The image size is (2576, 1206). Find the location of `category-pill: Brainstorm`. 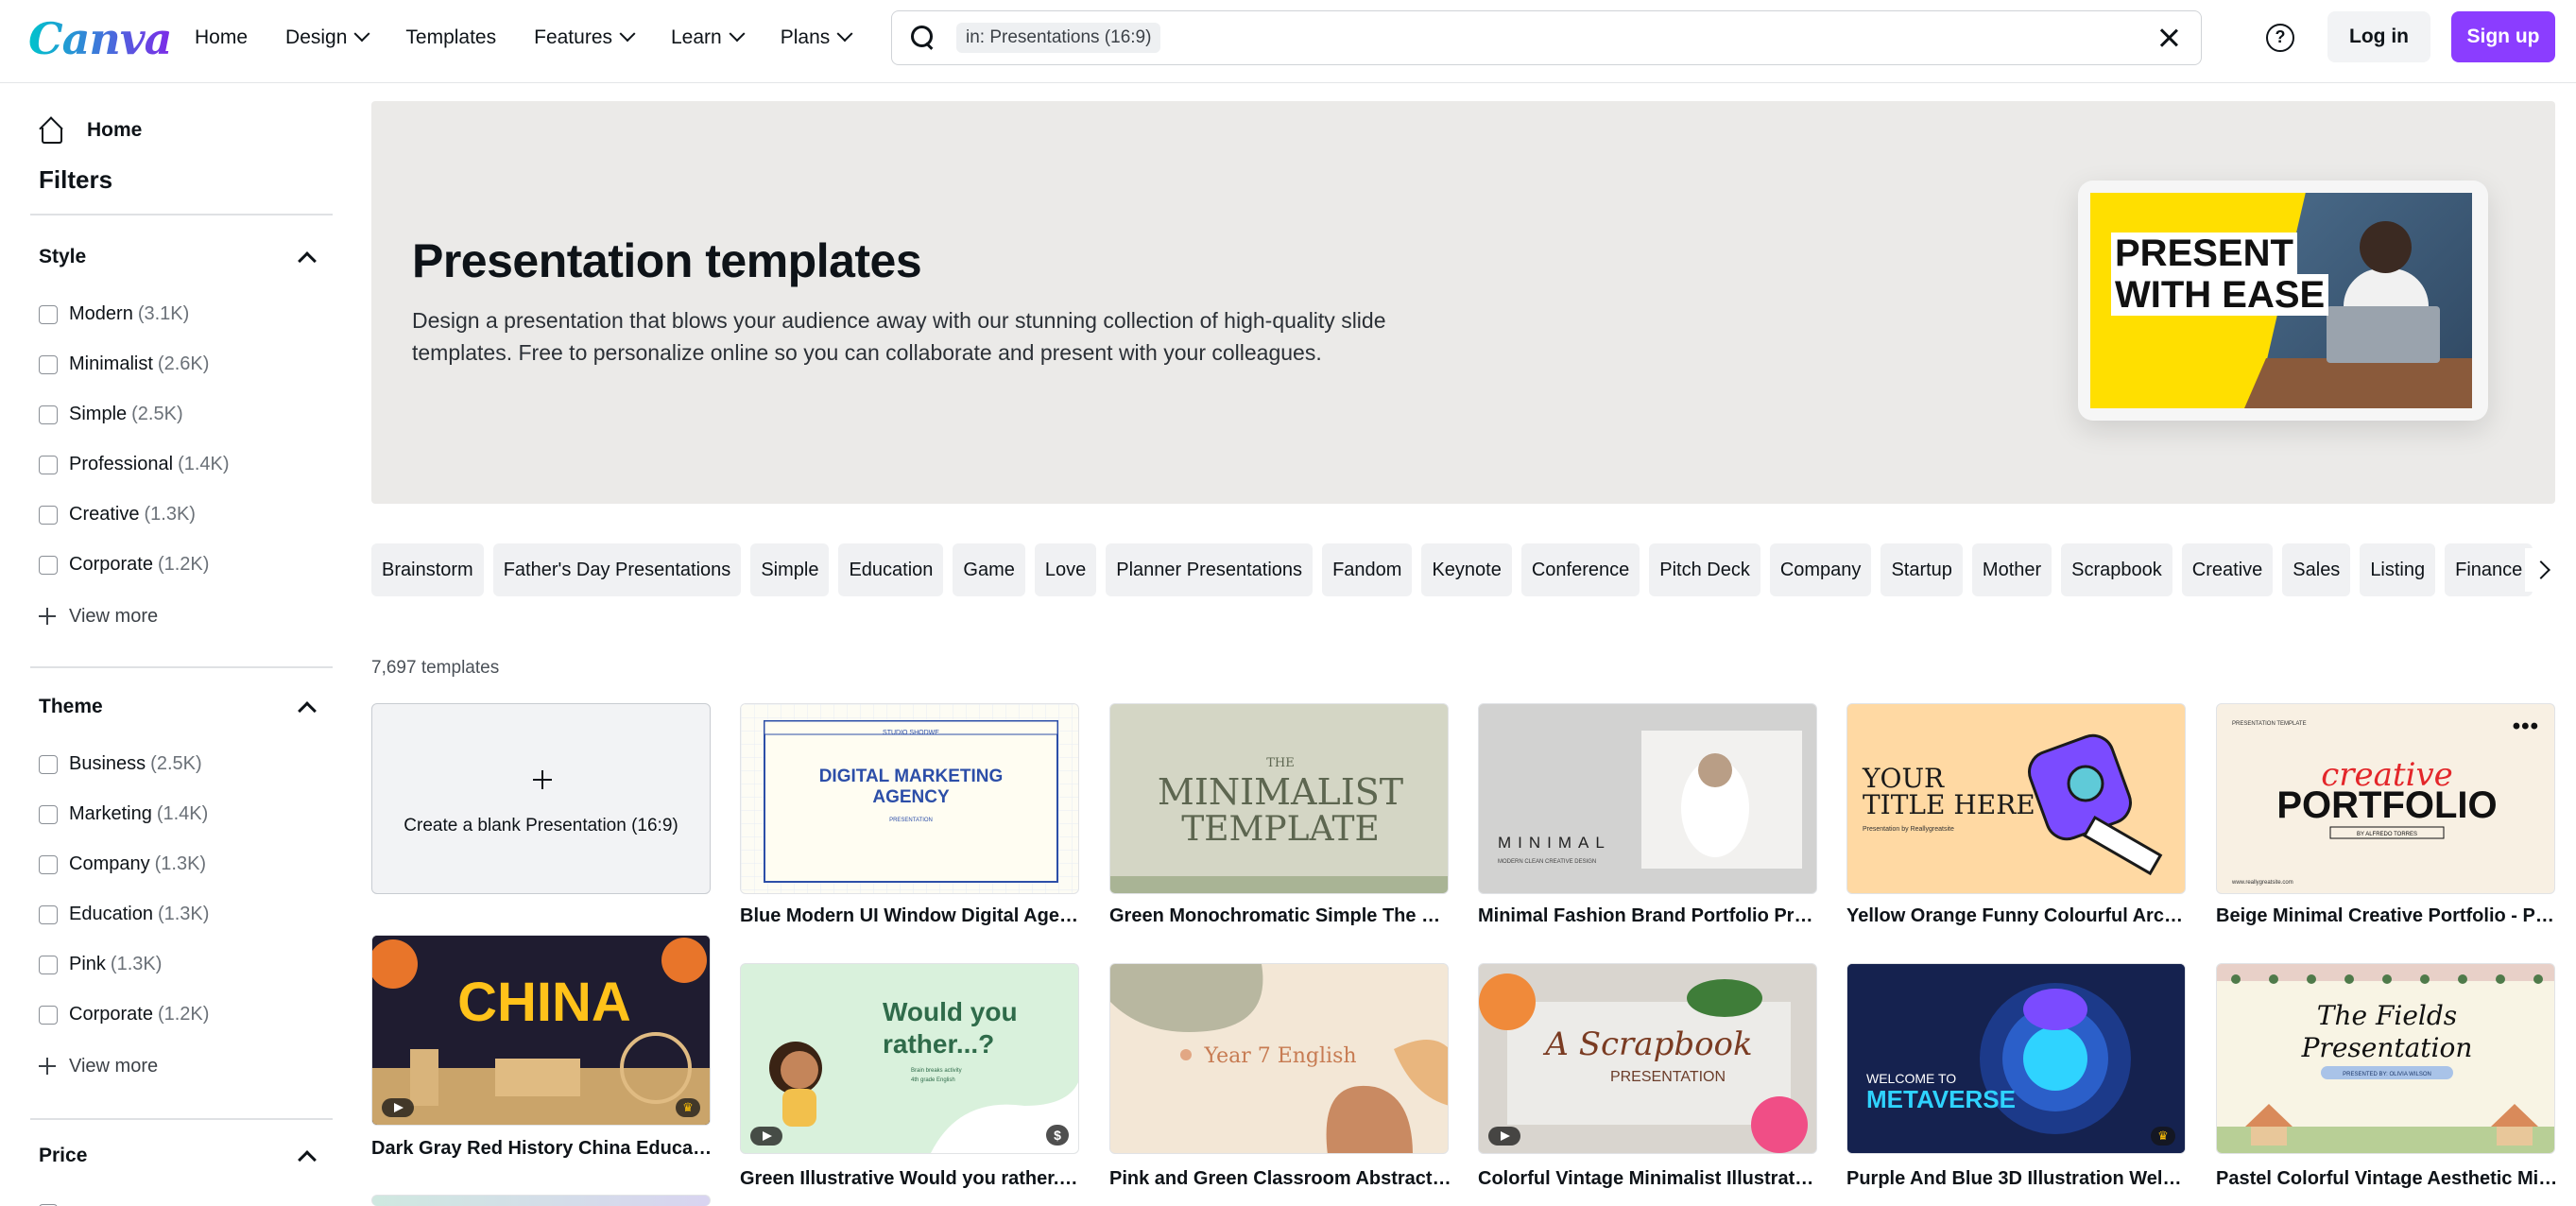

category-pill: Brainstorm is located at coordinates (427, 569).